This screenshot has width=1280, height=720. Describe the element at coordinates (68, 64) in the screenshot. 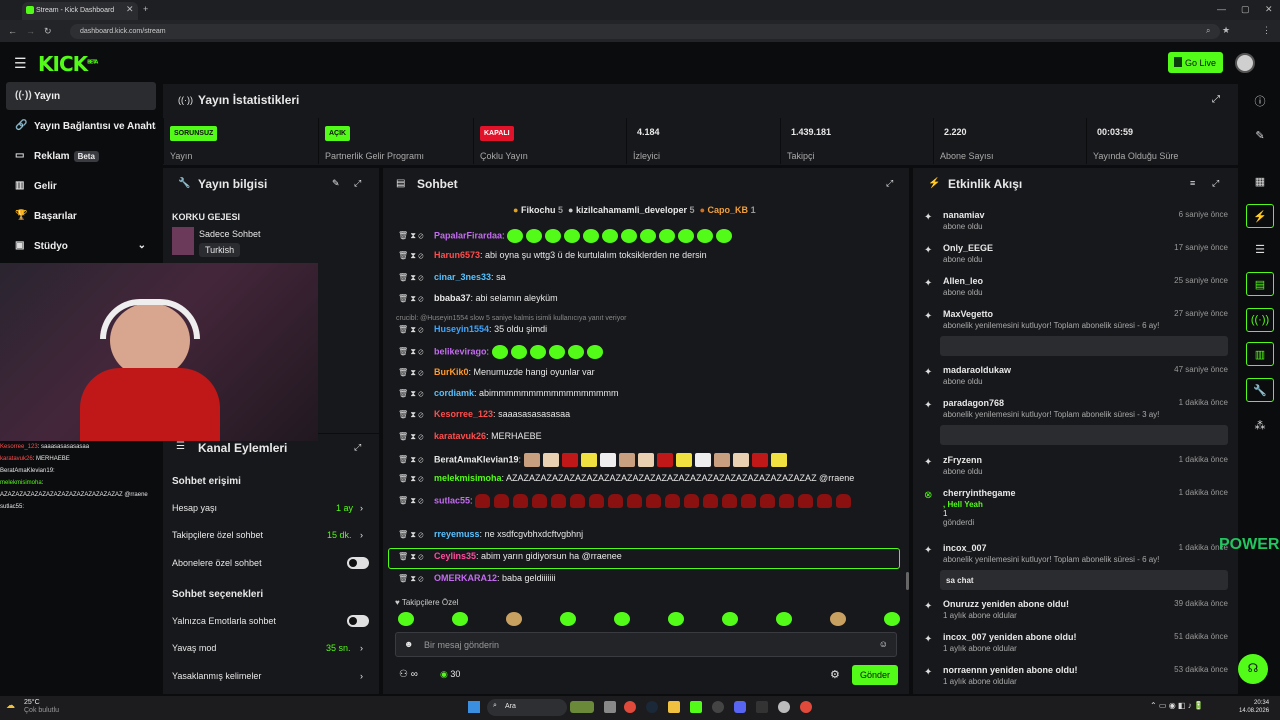

I see `kick-logo: KICKBETA` at that location.